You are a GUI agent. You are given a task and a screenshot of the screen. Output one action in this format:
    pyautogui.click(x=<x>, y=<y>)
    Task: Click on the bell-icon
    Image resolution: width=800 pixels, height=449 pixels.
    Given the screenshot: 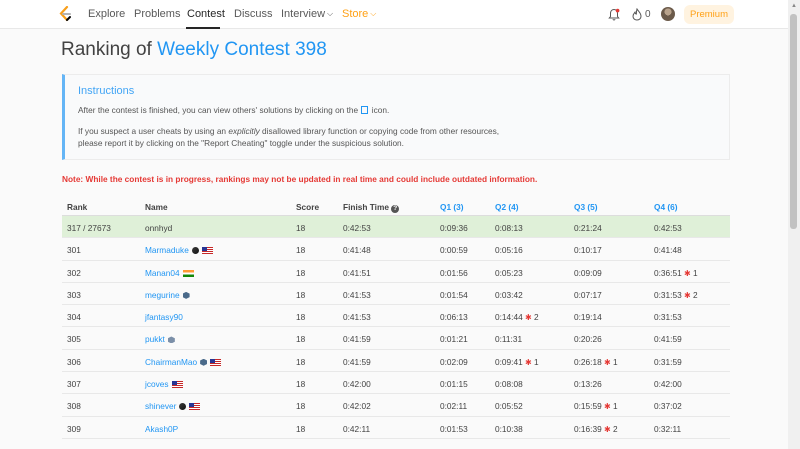 What is the action you would take?
    pyautogui.click(x=614, y=14)
    